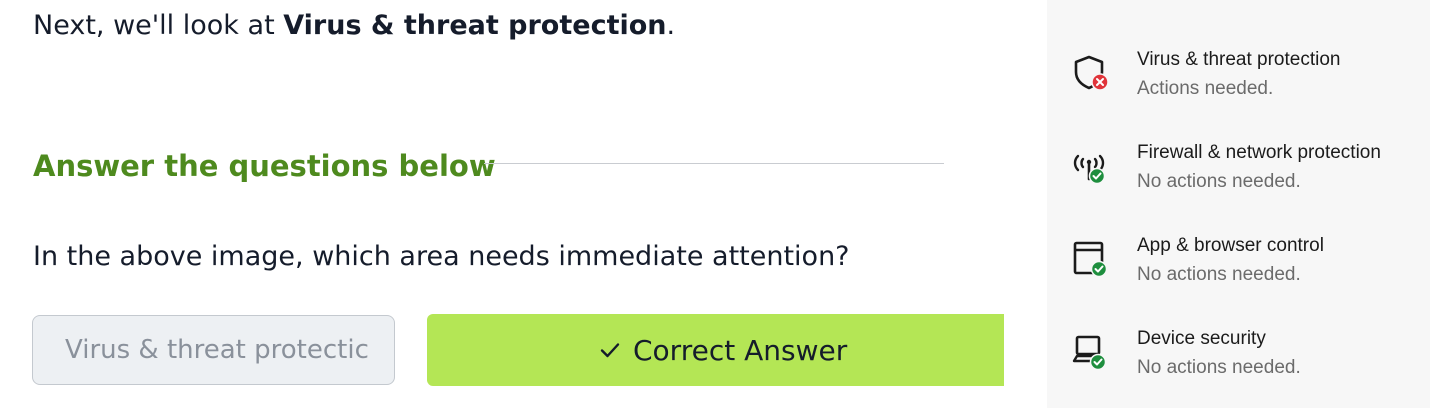  Describe the element at coordinates (671, 25) in the screenshot. I see `intro-suffix: .` at that location.